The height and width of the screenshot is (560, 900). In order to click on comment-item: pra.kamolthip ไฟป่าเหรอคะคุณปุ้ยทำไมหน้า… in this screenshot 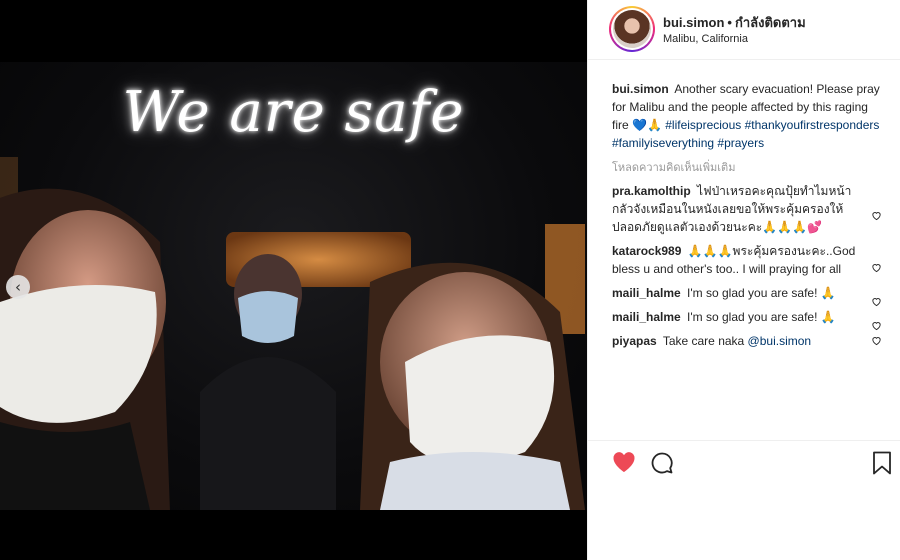, I will do `click(747, 209)`.